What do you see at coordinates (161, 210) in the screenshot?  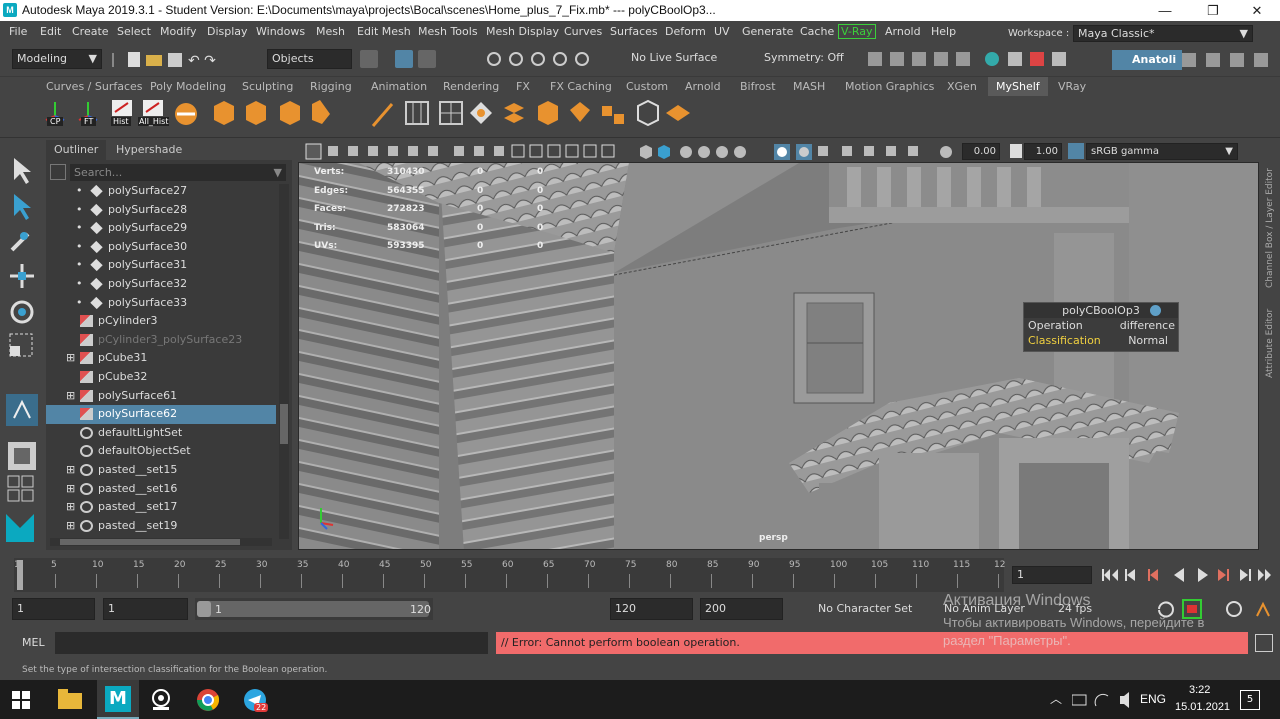 I see `outliner-row: • polySurface28` at bounding box center [161, 210].